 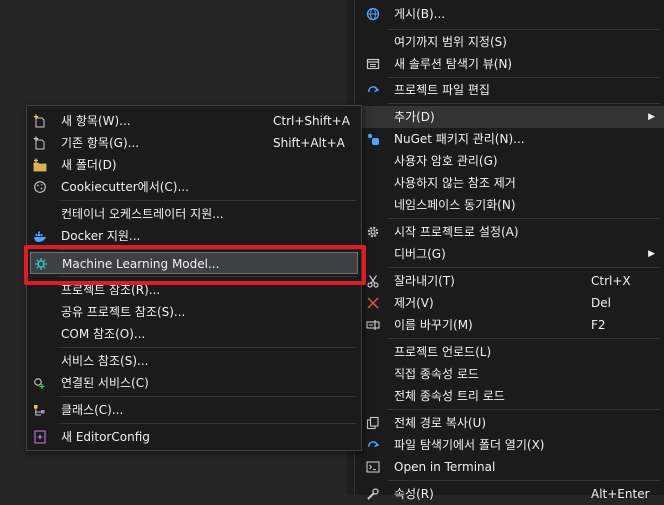 What do you see at coordinates (453, 64) in the screenshot?
I see `menu-item-label: 새 솔루션 탐색기 뷰(N)` at bounding box center [453, 64].